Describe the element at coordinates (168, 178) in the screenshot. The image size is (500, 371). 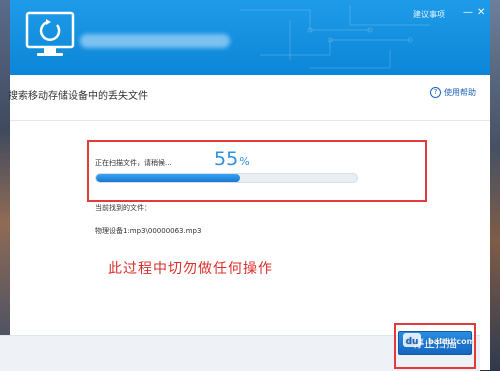
I see `progress-fill` at that location.